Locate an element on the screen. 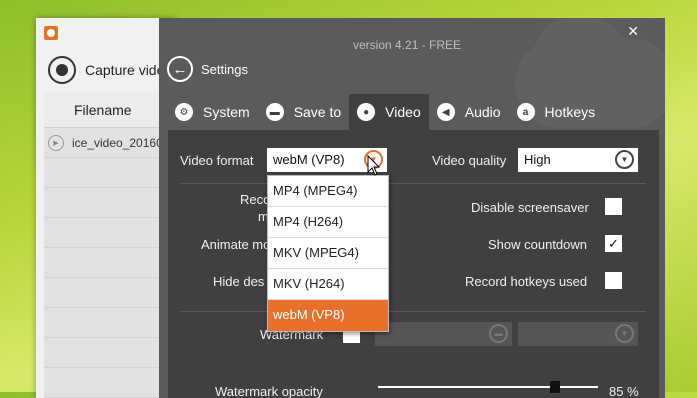  tab-system: ⚙ System is located at coordinates (212, 112).